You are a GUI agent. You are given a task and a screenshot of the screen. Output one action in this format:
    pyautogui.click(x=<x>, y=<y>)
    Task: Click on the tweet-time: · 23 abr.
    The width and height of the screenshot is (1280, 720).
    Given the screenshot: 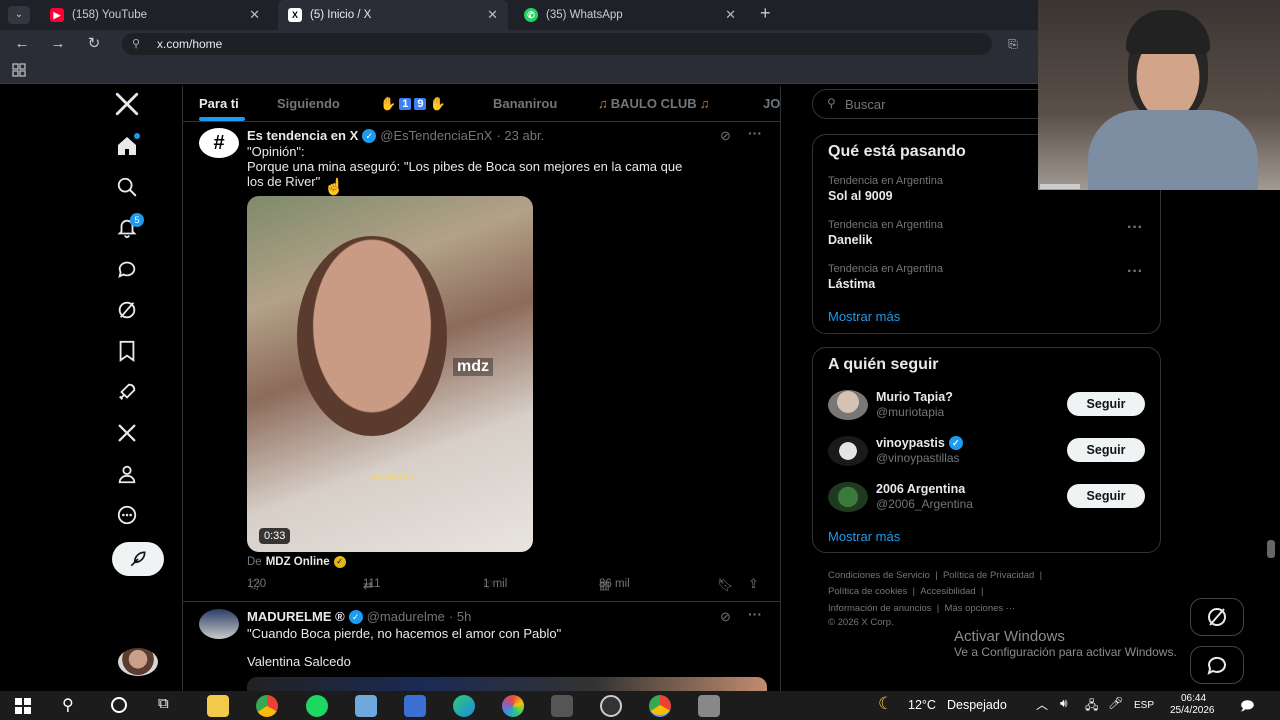 What is the action you would take?
    pyautogui.click(x=520, y=135)
    